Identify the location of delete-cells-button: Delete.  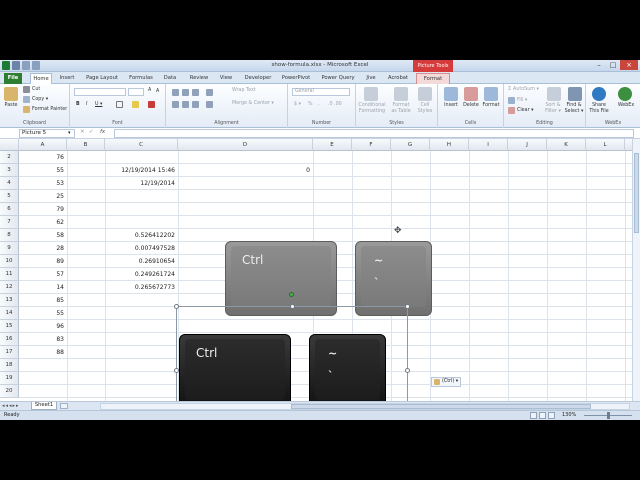
(471, 106).